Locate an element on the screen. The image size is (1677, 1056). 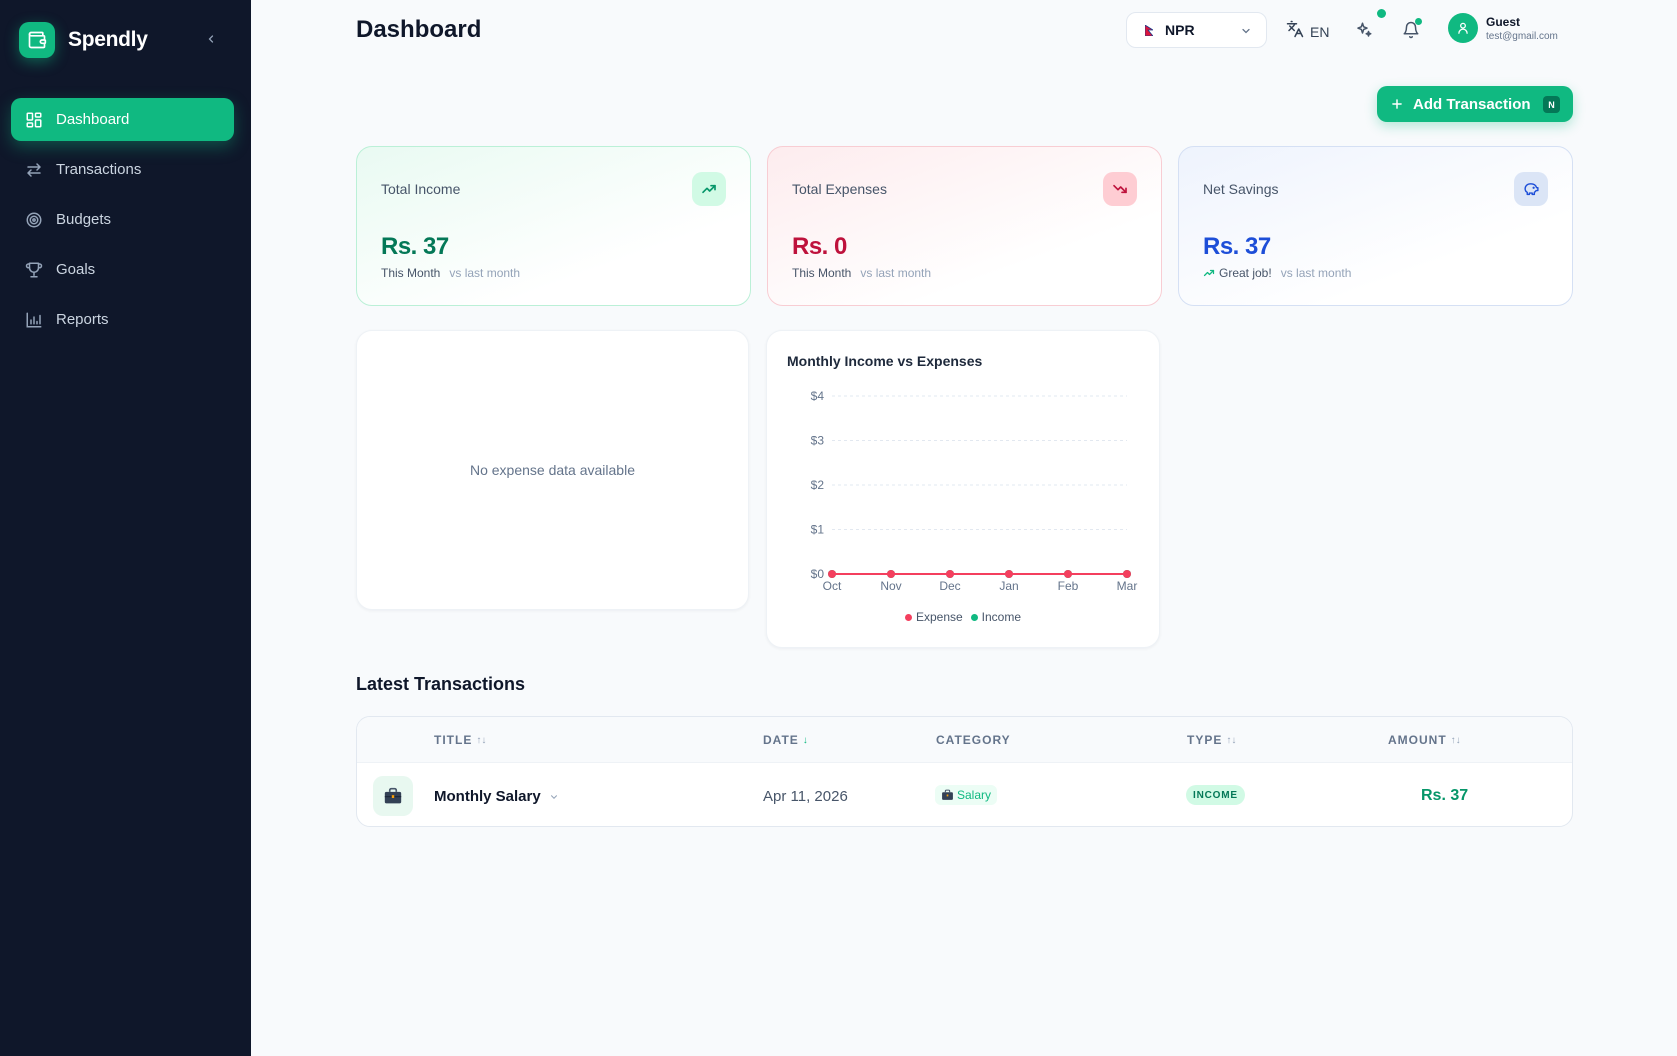
sidebar-item-budgets: Budgets is located at coordinates (122, 219).